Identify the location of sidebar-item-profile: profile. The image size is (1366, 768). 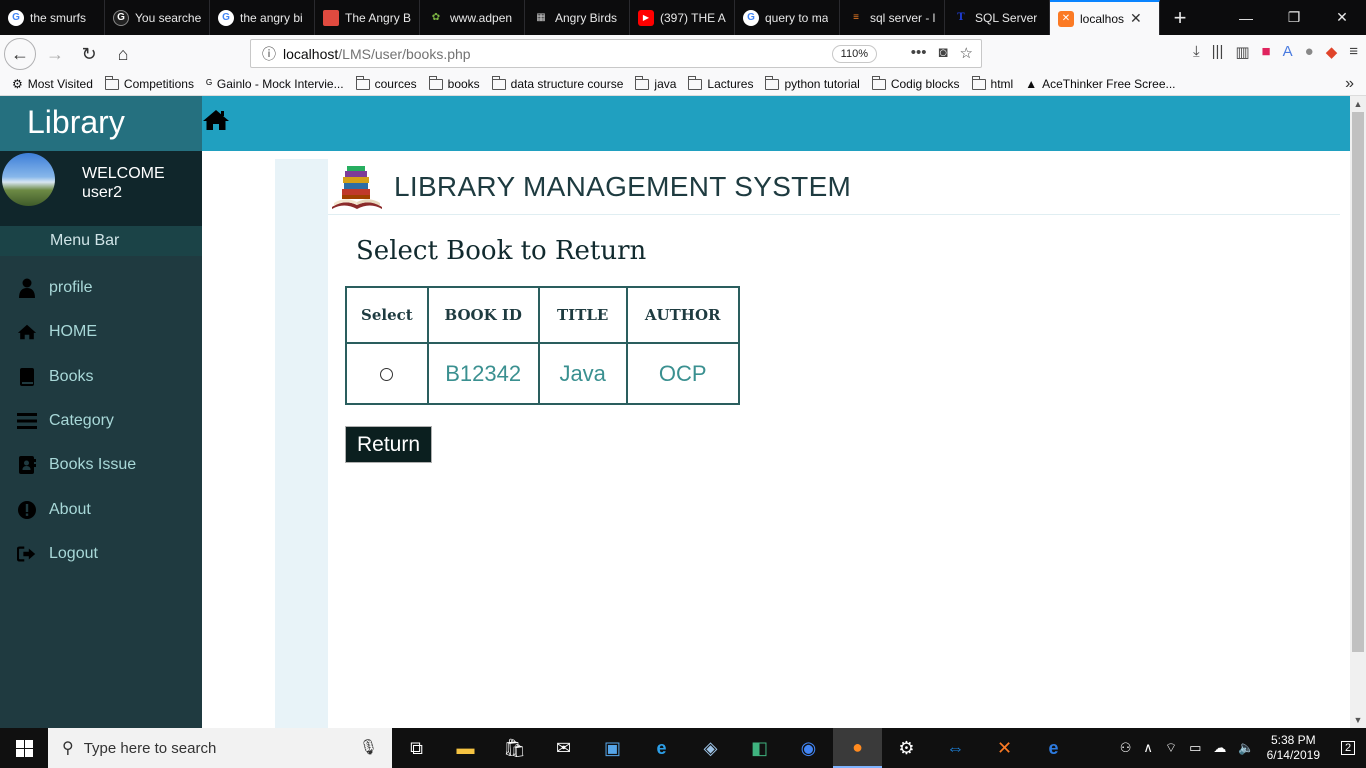
(101, 288).